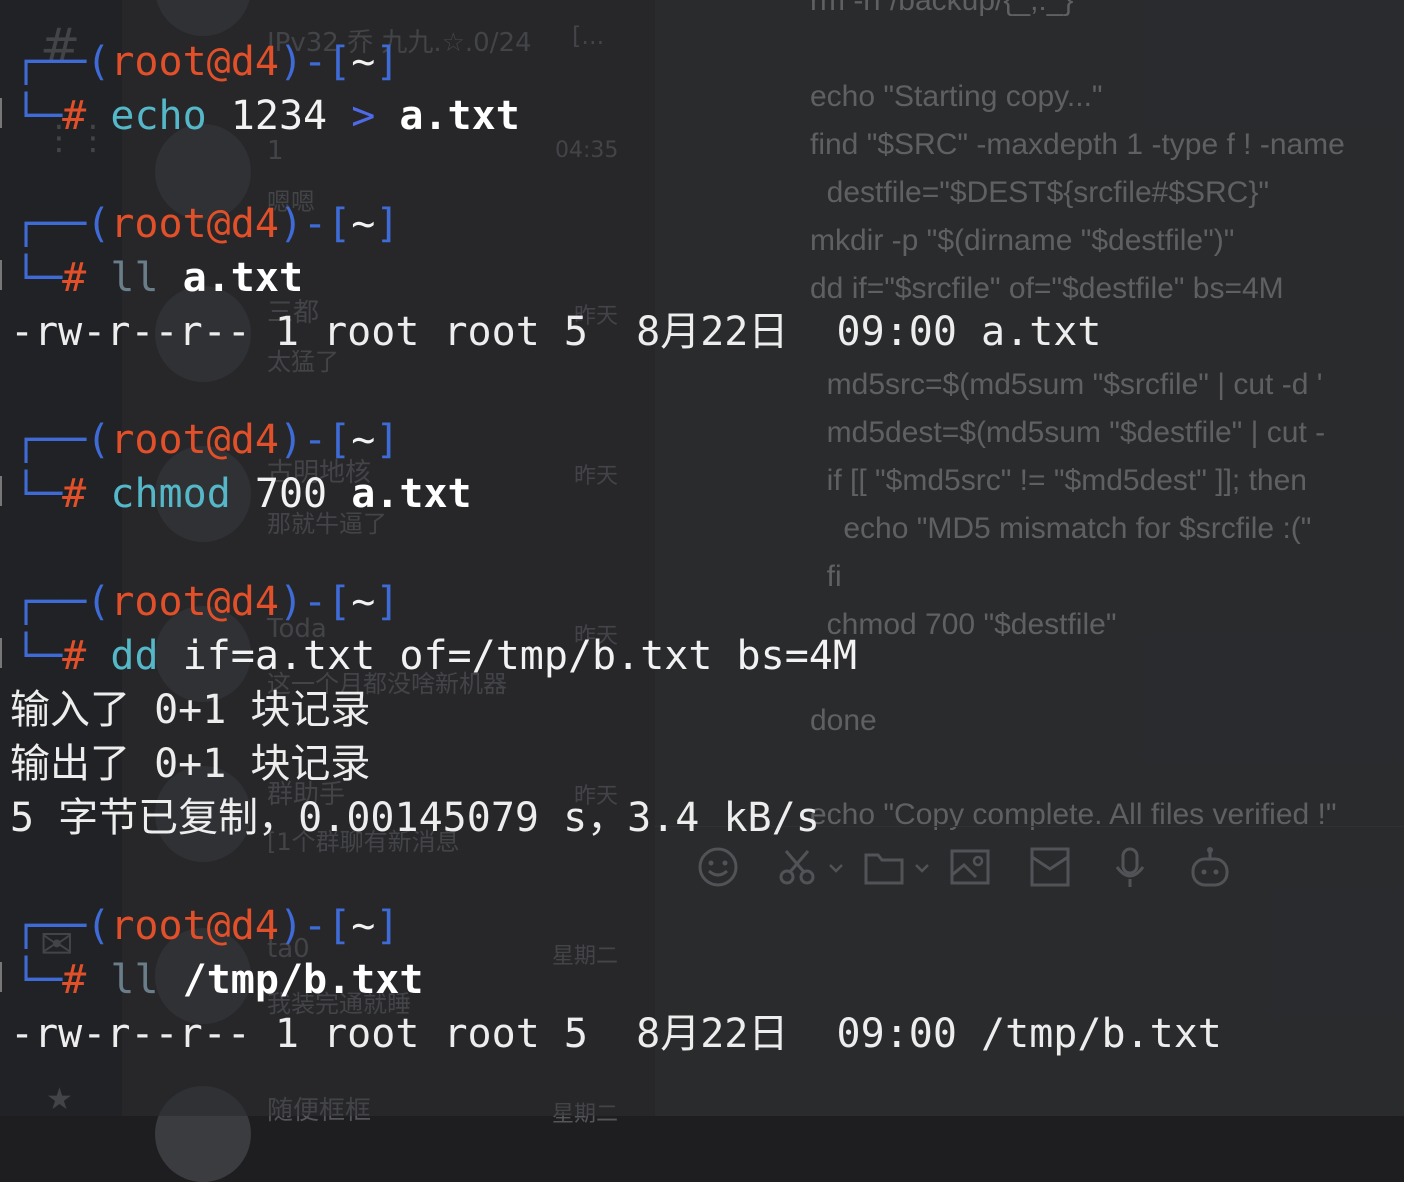  I want to click on prompt-dir: ~, so click(363, 62).